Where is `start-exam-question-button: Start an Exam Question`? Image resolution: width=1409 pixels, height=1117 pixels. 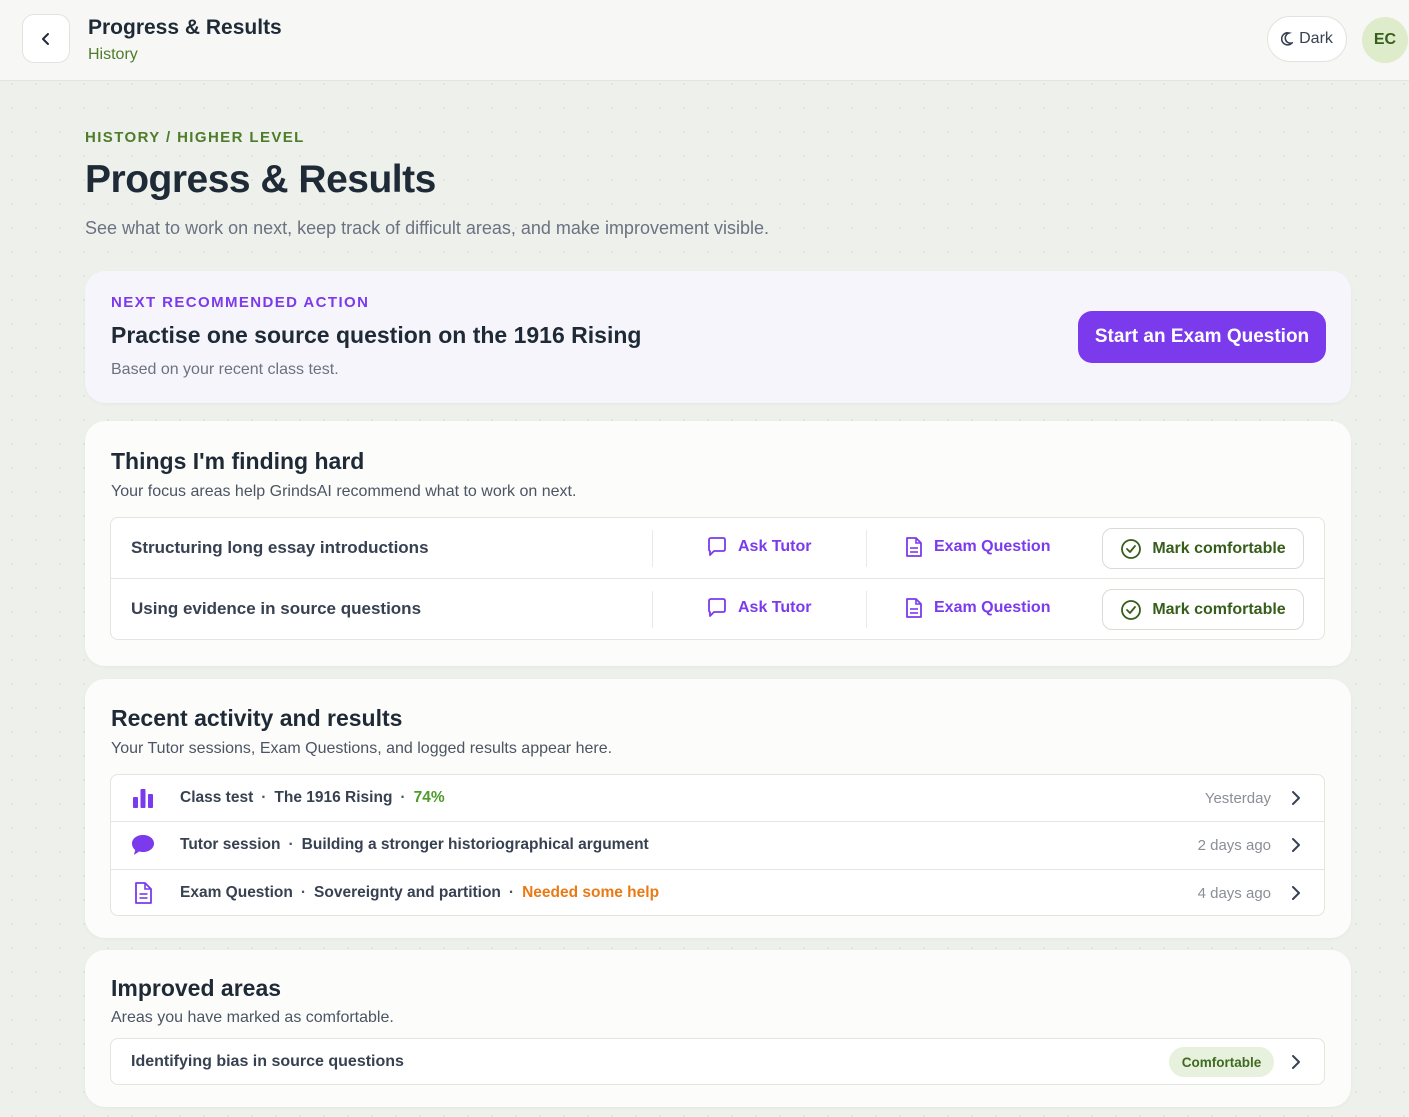 start-exam-question-button: Start an Exam Question is located at coordinates (1202, 337).